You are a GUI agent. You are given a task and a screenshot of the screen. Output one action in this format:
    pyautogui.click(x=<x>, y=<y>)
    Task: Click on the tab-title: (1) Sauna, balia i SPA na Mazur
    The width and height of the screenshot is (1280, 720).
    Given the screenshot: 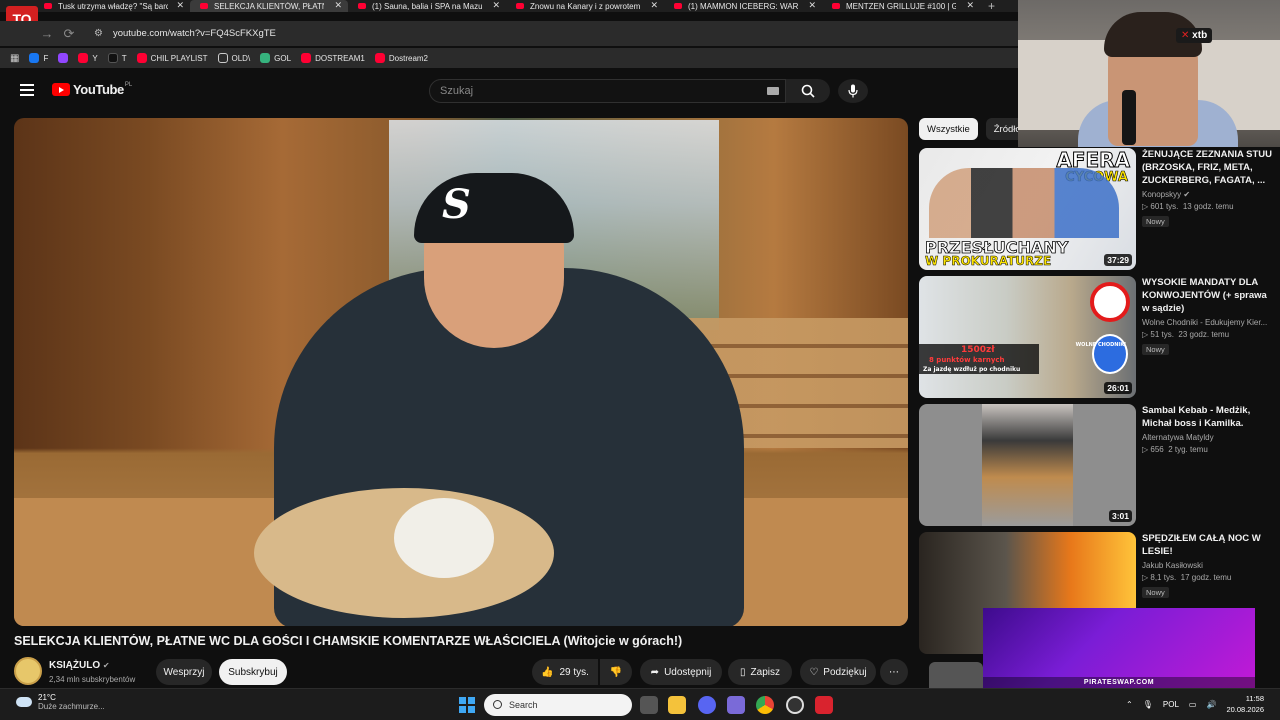 What is the action you would take?
    pyautogui.click(x=427, y=6)
    